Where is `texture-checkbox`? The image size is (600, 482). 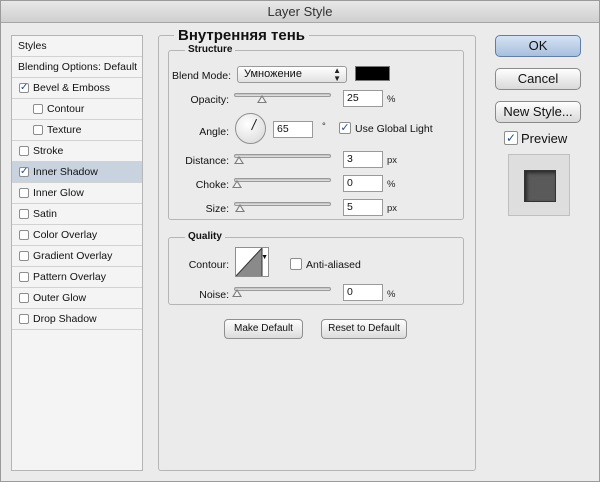
texture-checkbox is located at coordinates (38, 130).